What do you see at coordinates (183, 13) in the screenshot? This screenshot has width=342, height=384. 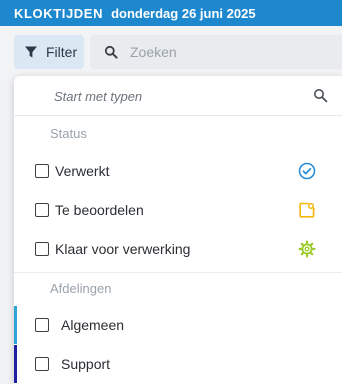 I see `current-date: donderdag 26 juni 2025` at bounding box center [183, 13].